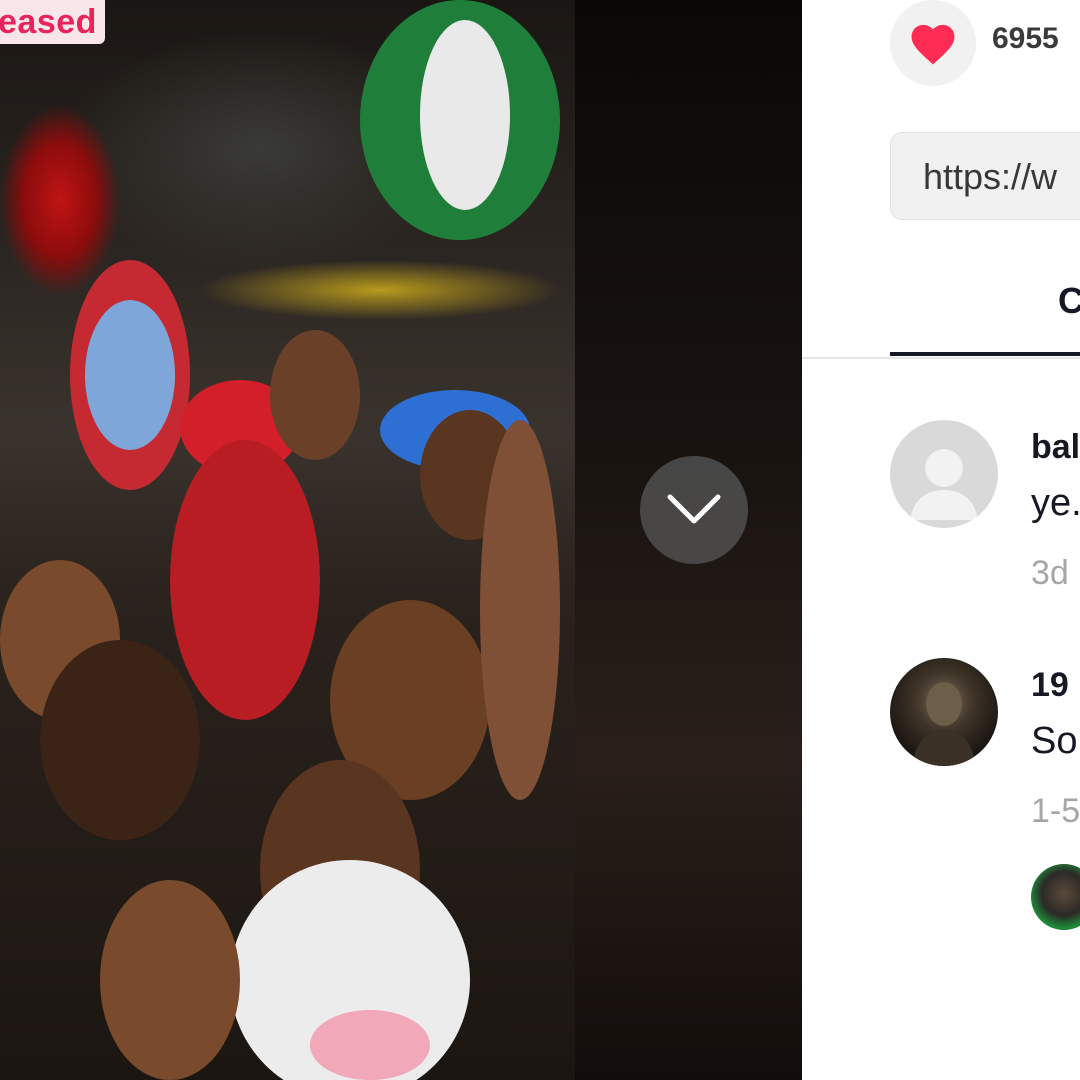 Image resolution: width=1080 pixels, height=1080 pixels. I want to click on tabs-divider, so click(941, 358).